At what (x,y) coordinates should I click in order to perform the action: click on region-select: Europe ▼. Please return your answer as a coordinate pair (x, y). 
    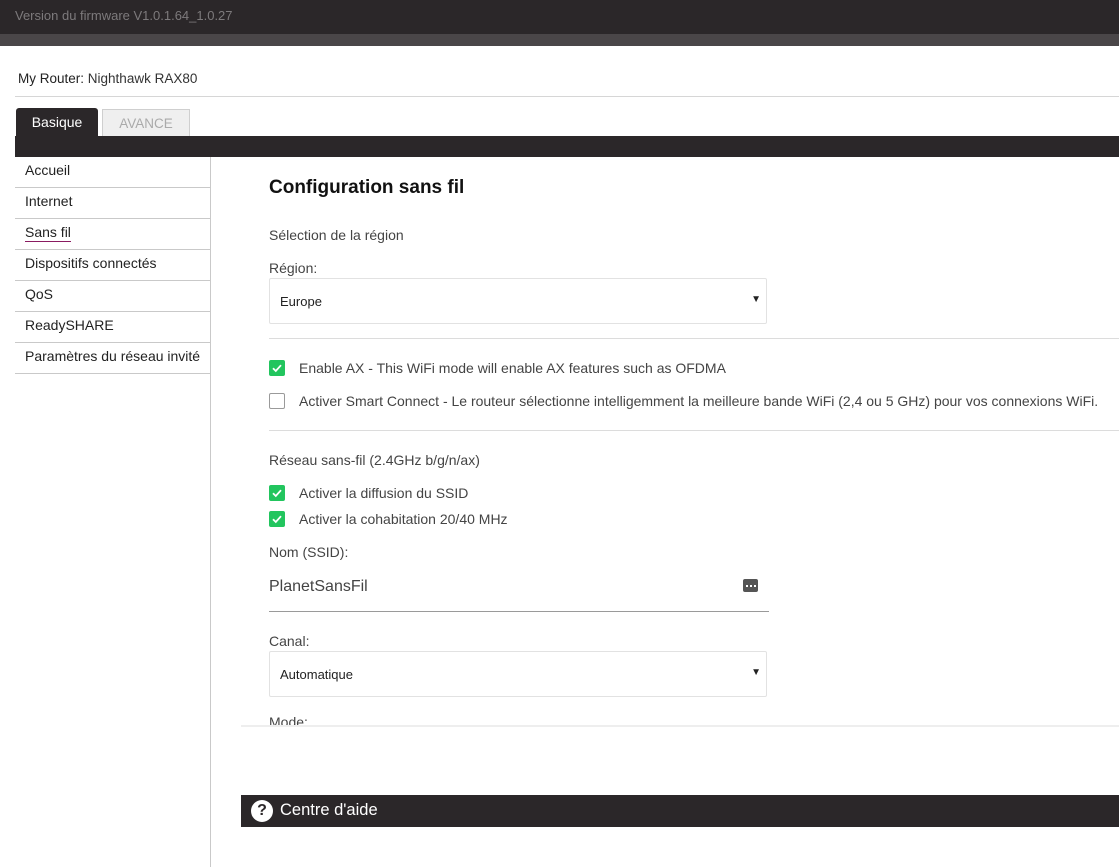
    Looking at the image, I should click on (518, 301).